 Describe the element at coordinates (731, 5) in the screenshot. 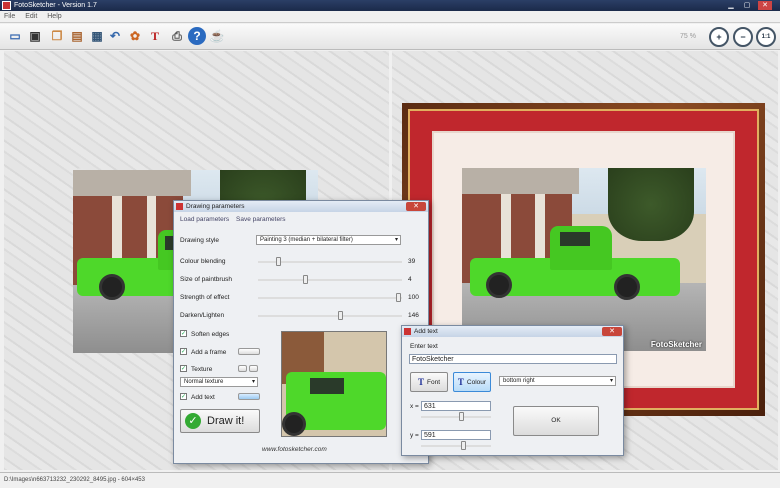

I see `minimize-button: ▁` at that location.